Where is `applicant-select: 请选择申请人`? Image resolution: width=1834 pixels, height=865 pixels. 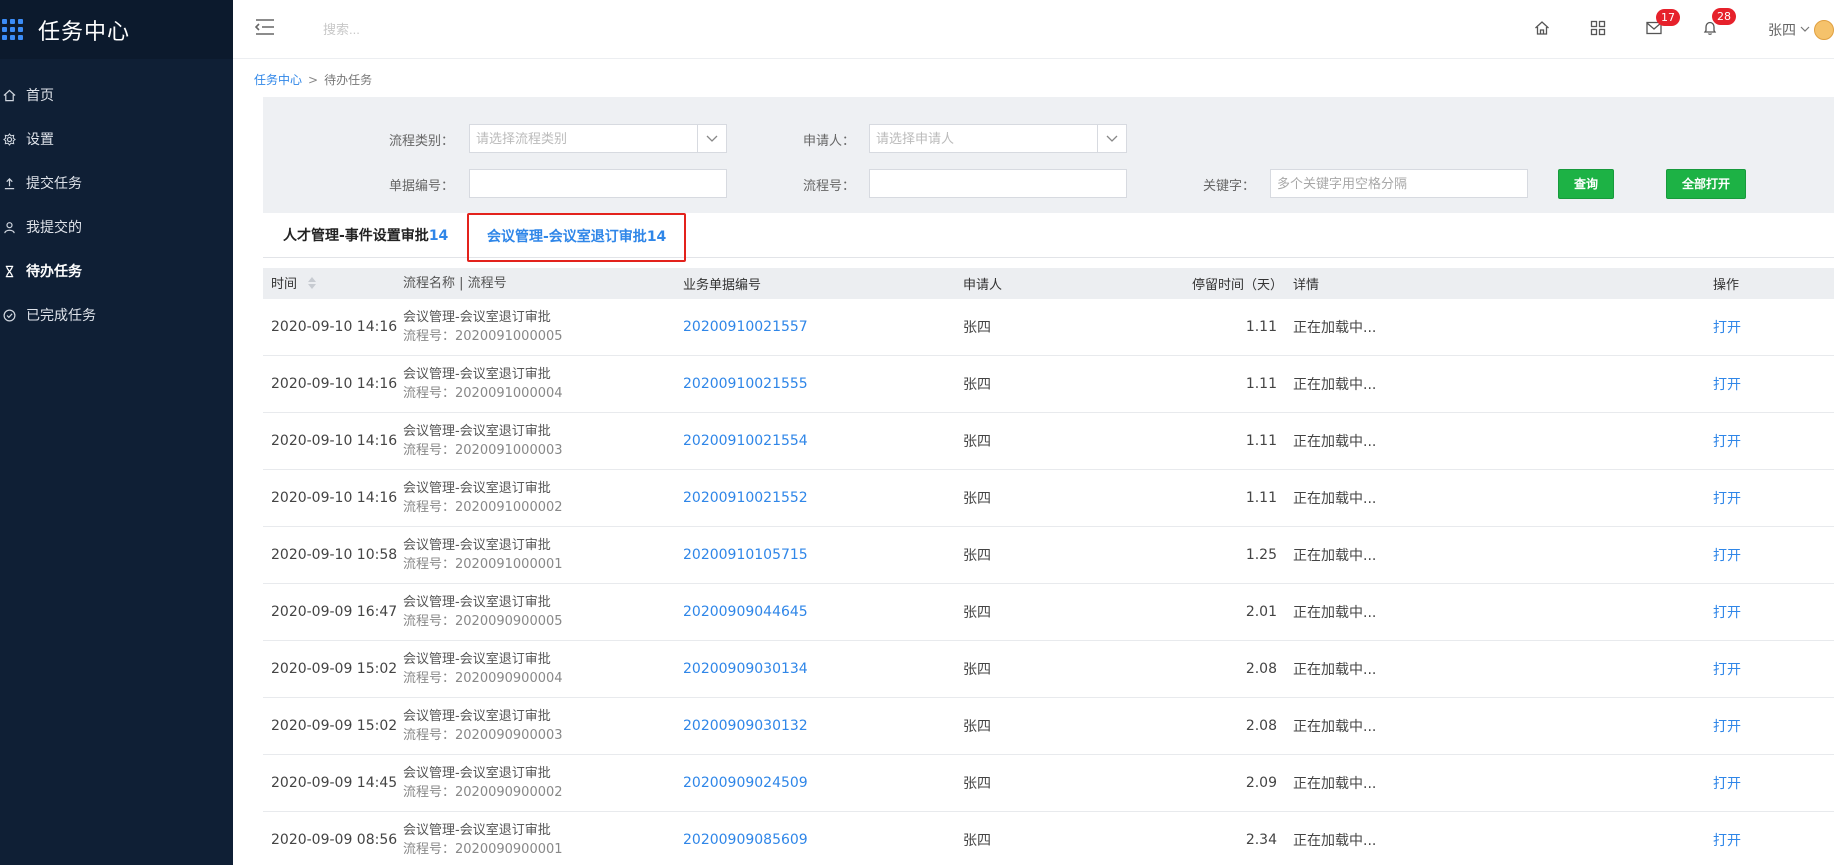
applicant-select: 请选择申请人 is located at coordinates (998, 138).